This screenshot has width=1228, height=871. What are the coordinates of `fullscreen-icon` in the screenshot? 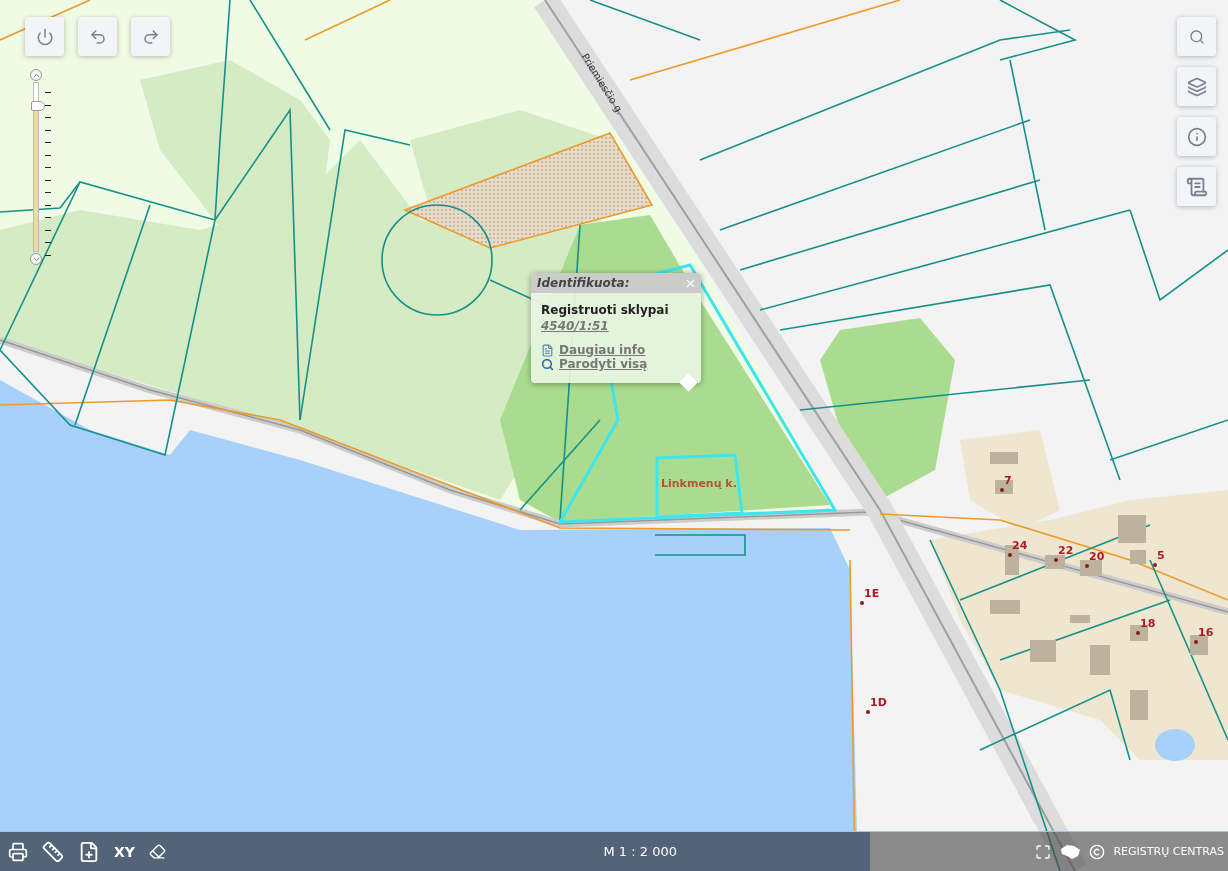 It's located at (1043, 851).